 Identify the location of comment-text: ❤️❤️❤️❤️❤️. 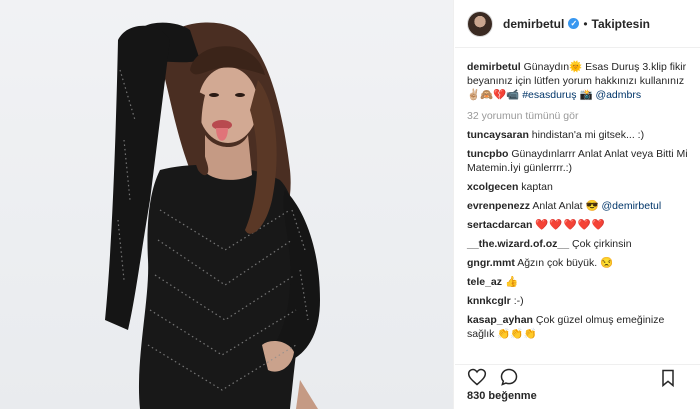
(570, 225).